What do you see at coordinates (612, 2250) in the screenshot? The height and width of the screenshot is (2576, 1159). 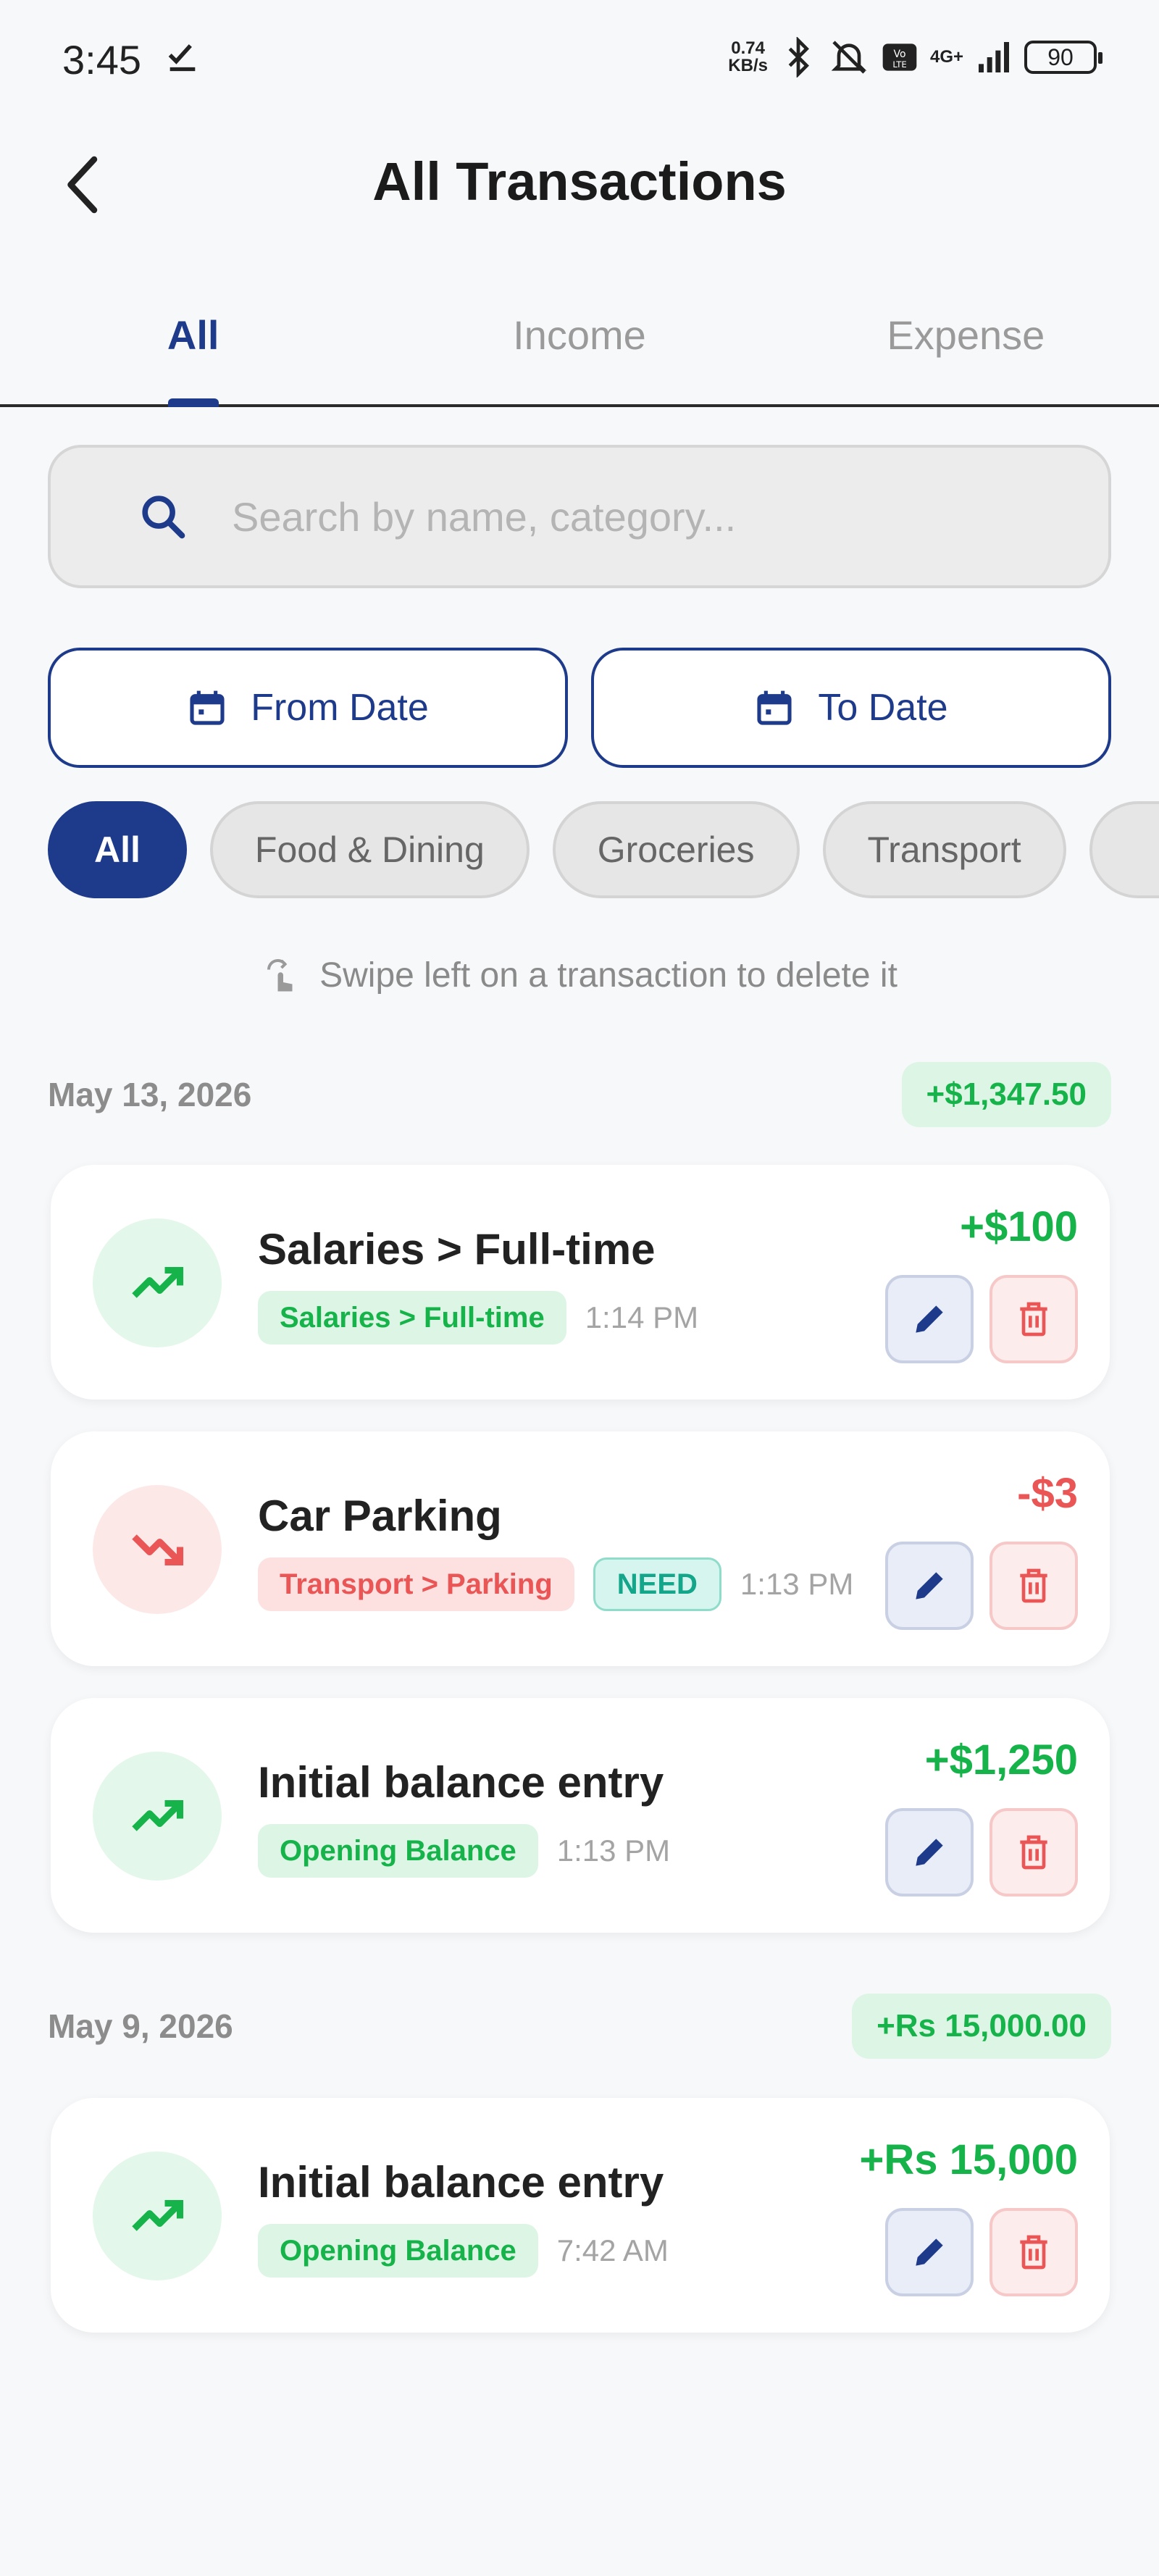 I see `transaction-time: 7:42 AM` at bounding box center [612, 2250].